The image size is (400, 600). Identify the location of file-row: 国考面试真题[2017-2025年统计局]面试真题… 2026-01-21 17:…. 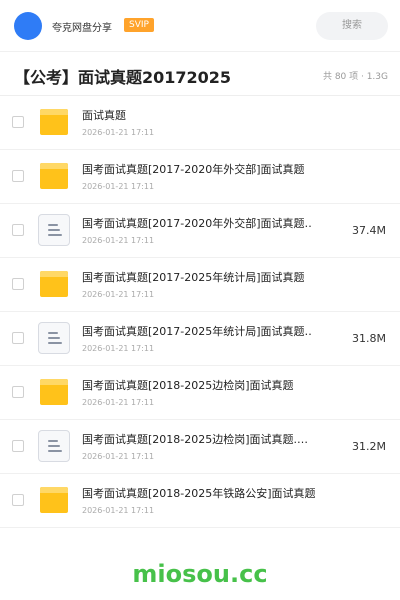
(200, 339).